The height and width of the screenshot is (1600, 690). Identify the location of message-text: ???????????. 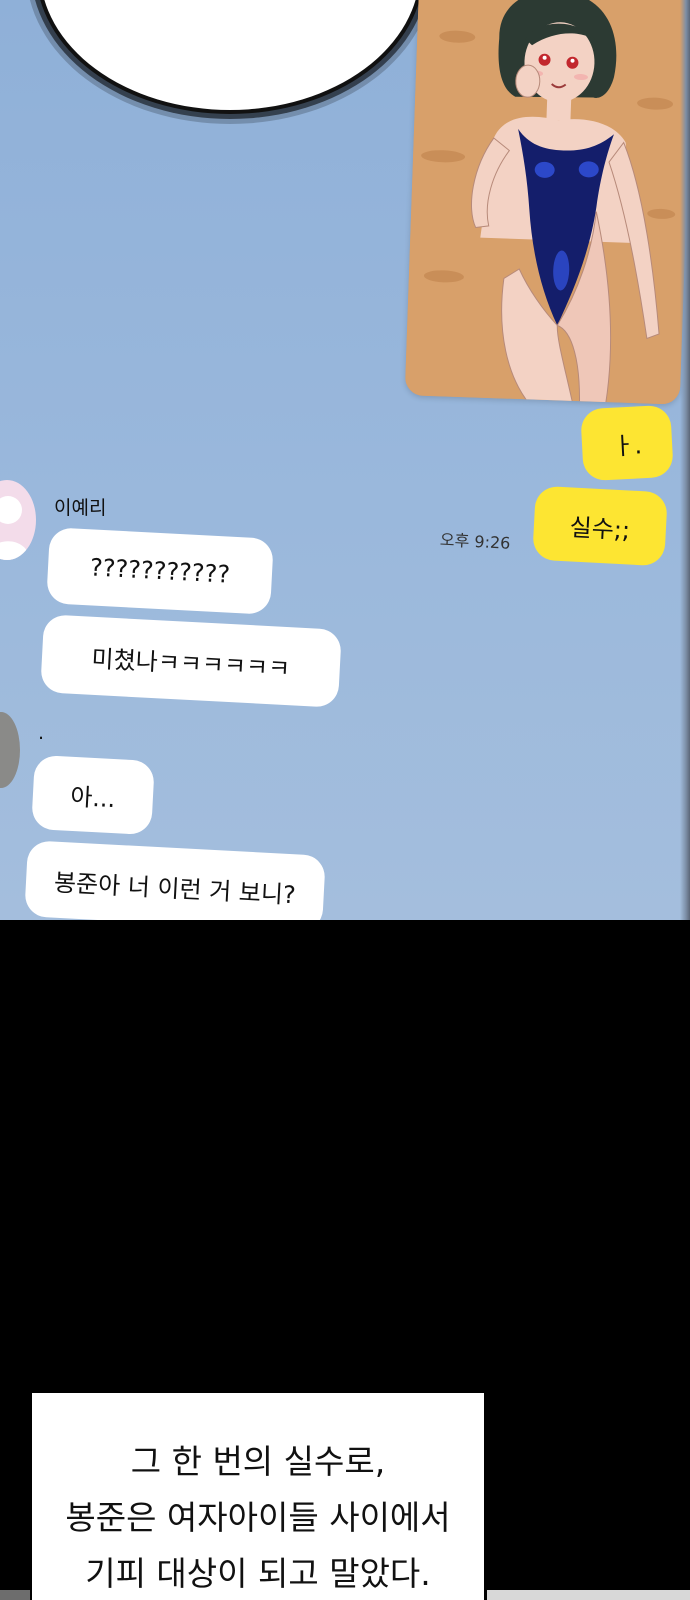
(160, 571).